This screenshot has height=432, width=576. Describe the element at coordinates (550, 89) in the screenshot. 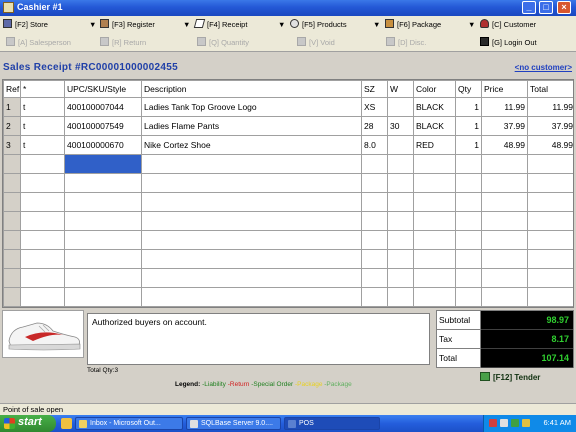

I see `col-header-total: Total` at that location.